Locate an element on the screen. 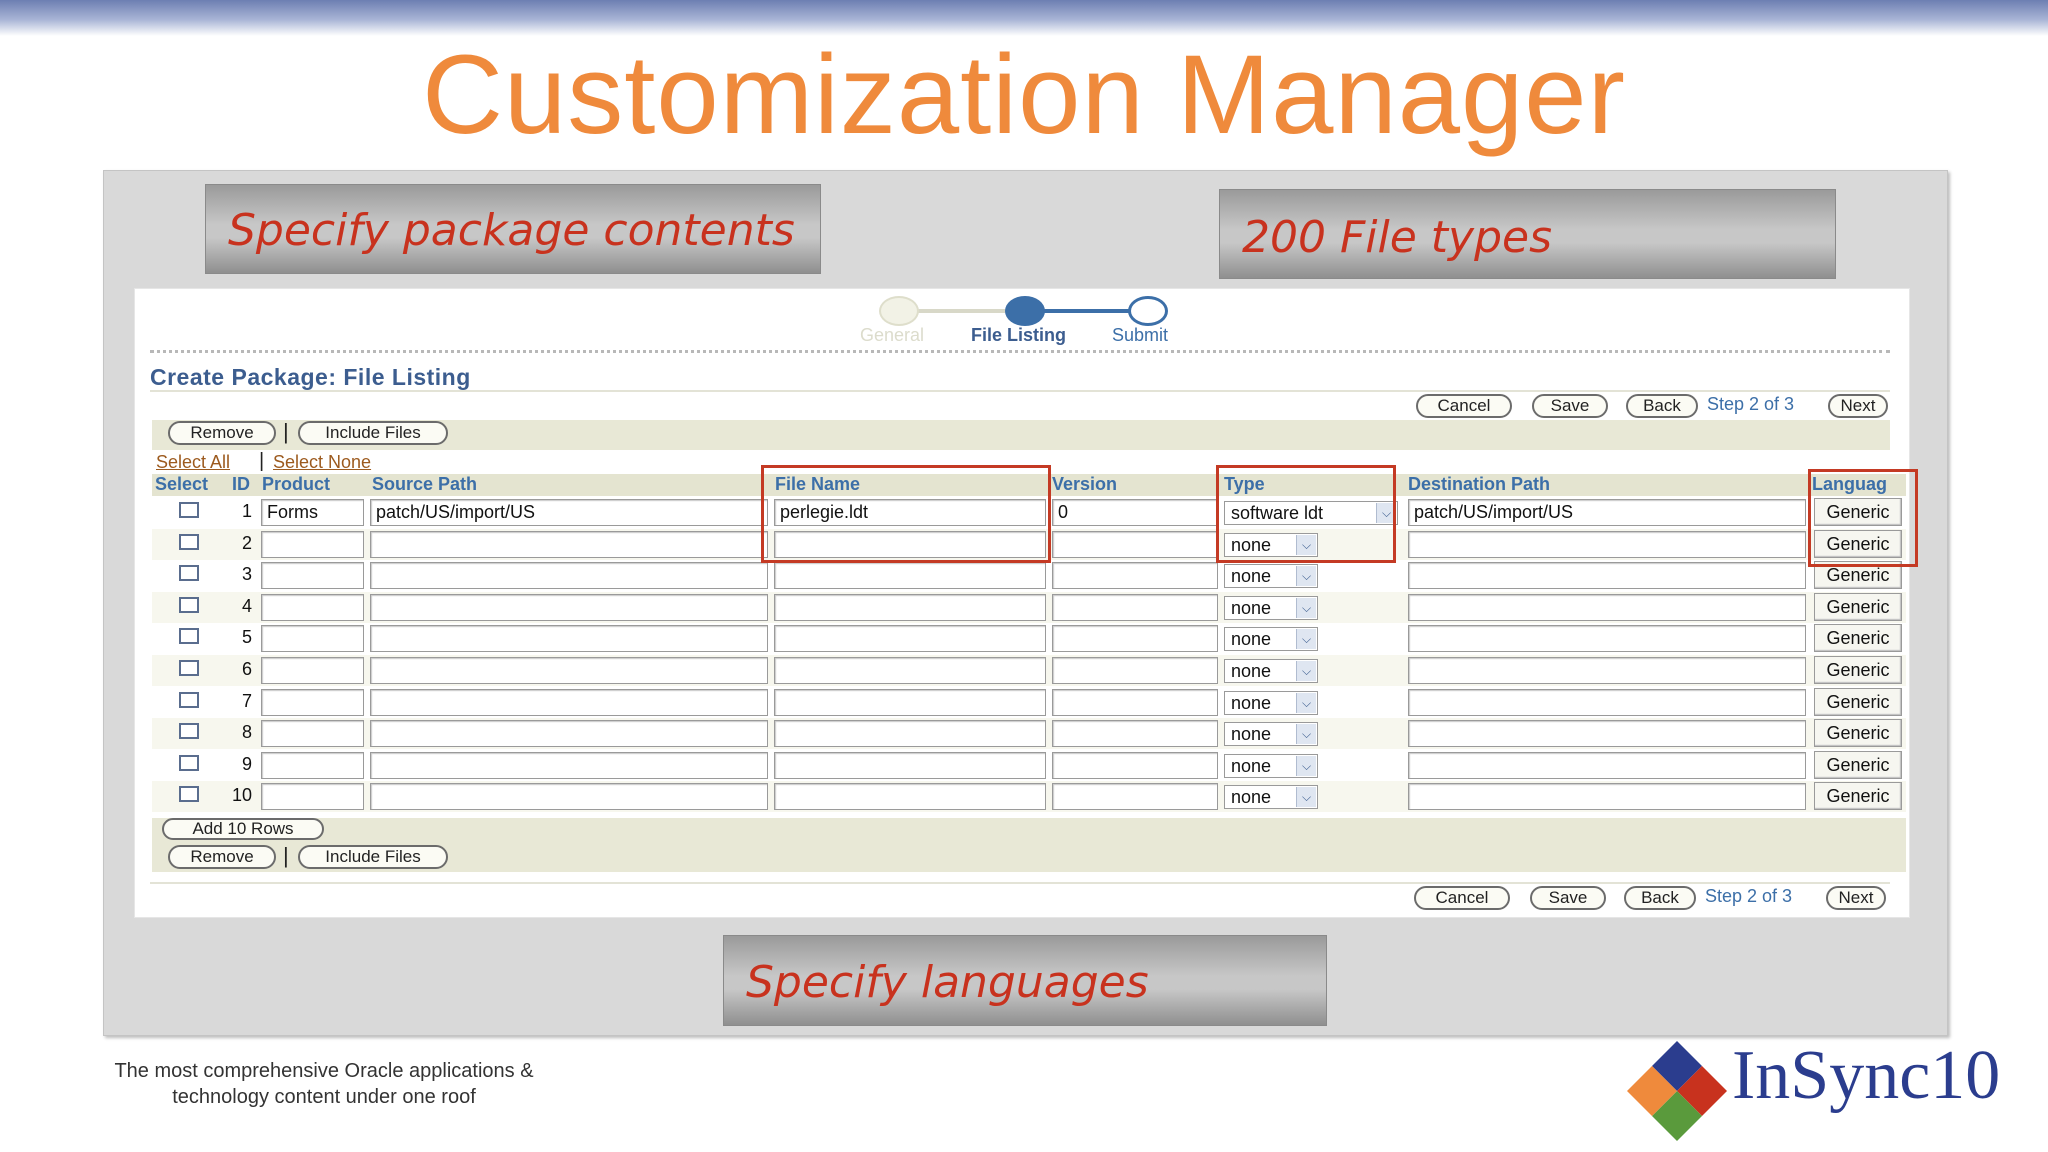 This screenshot has width=2048, height=1152. train-label-submit: Submit is located at coordinates (1140, 335).